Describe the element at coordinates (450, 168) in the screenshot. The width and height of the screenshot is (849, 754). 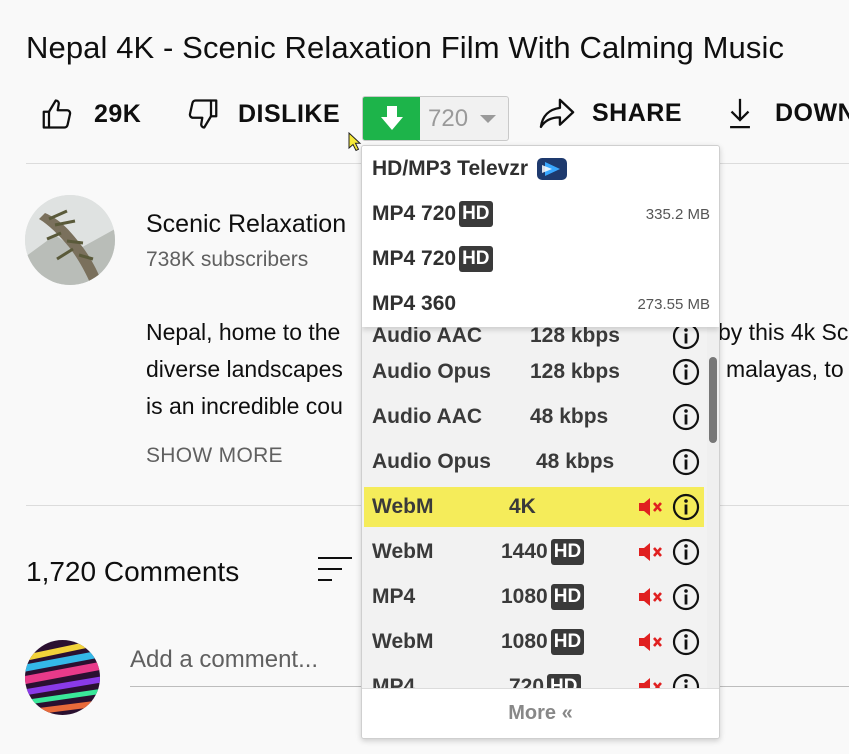
I see `option-label: HD/MP3 Televzr` at that location.